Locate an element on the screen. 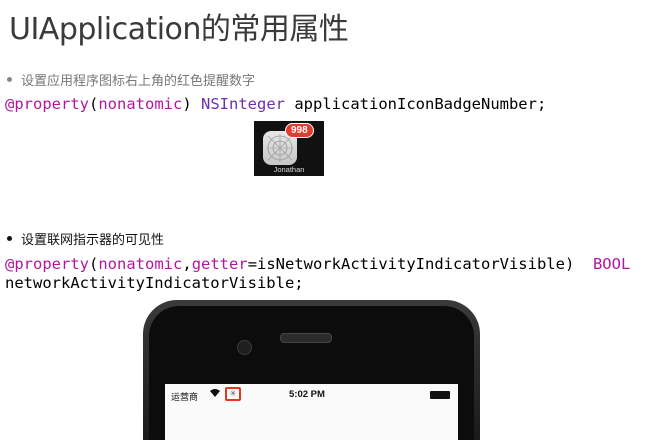 The image size is (648, 440). bullet-network-indicator: 设置联网指示器的可见性 is located at coordinates (85, 238).